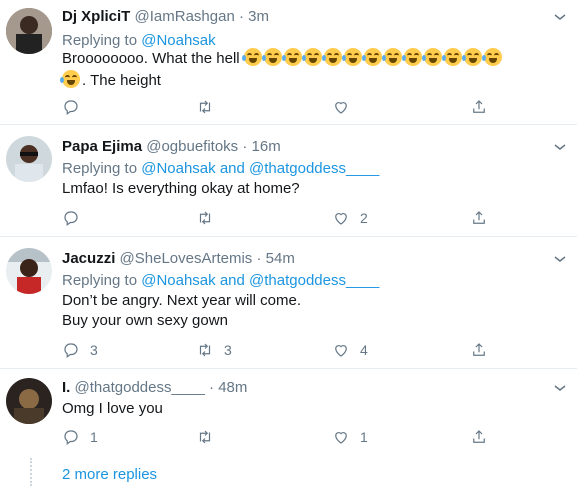 This screenshot has height=492, width=577. Describe the element at coordinates (112, 408) in the screenshot. I see `tweet-text: Omg I love you` at that location.